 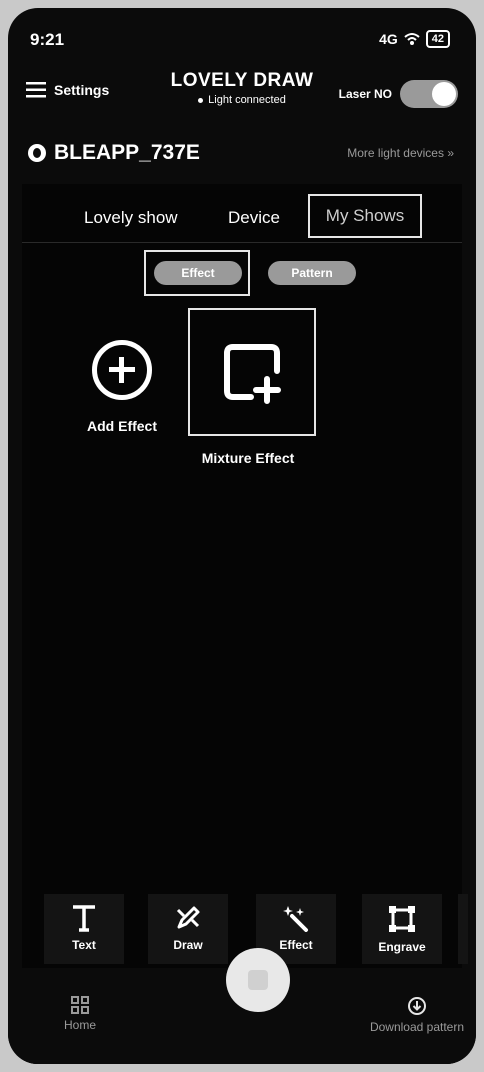 What do you see at coordinates (242, 154) in the screenshot?
I see `device-row: BLEAPP_737E More light devices »` at bounding box center [242, 154].